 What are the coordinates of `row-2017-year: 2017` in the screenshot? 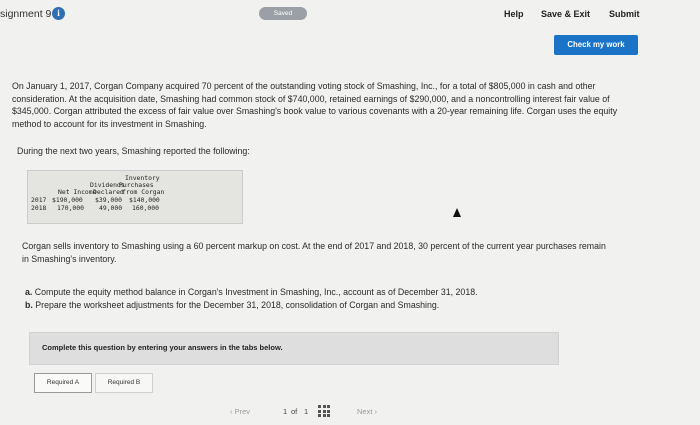 It's located at (39, 200).